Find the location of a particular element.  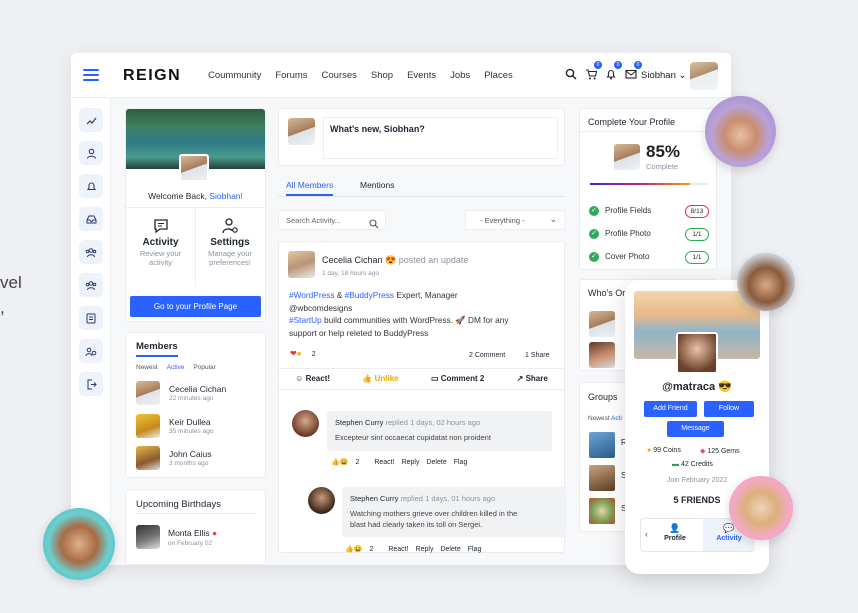

comment-count: 2 Comment is located at coordinates (487, 355).